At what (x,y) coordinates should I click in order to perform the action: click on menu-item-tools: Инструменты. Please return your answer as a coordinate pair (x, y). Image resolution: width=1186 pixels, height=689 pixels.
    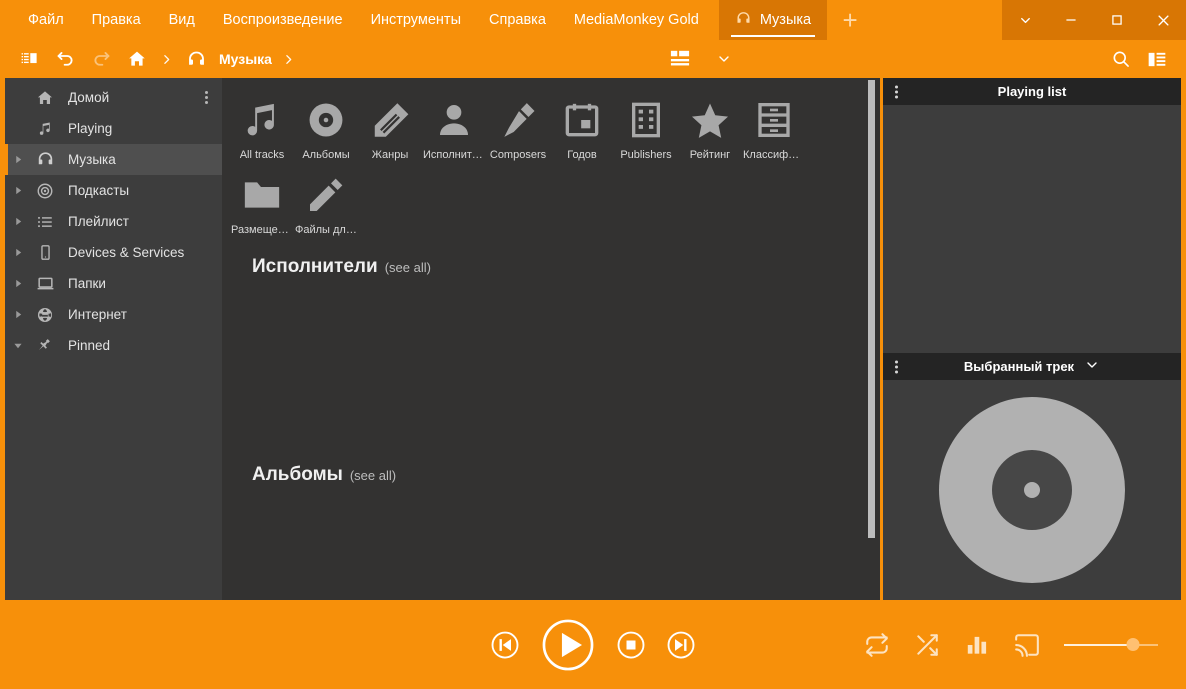
    Looking at the image, I should click on (416, 20).